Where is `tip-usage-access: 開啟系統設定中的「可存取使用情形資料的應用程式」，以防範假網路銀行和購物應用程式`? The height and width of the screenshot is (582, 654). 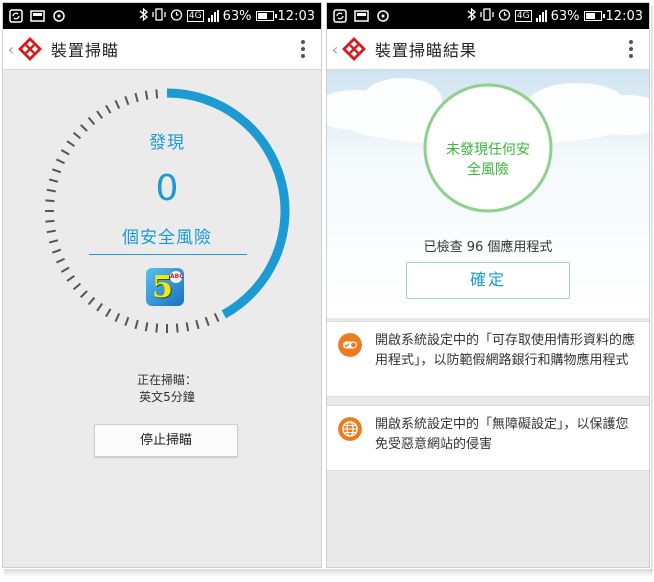
tip-usage-access: 開啟系統設定中的「可存取使用情形資料的應用程式」，以防範假網路銀行和購物應用程式 is located at coordinates (488, 359).